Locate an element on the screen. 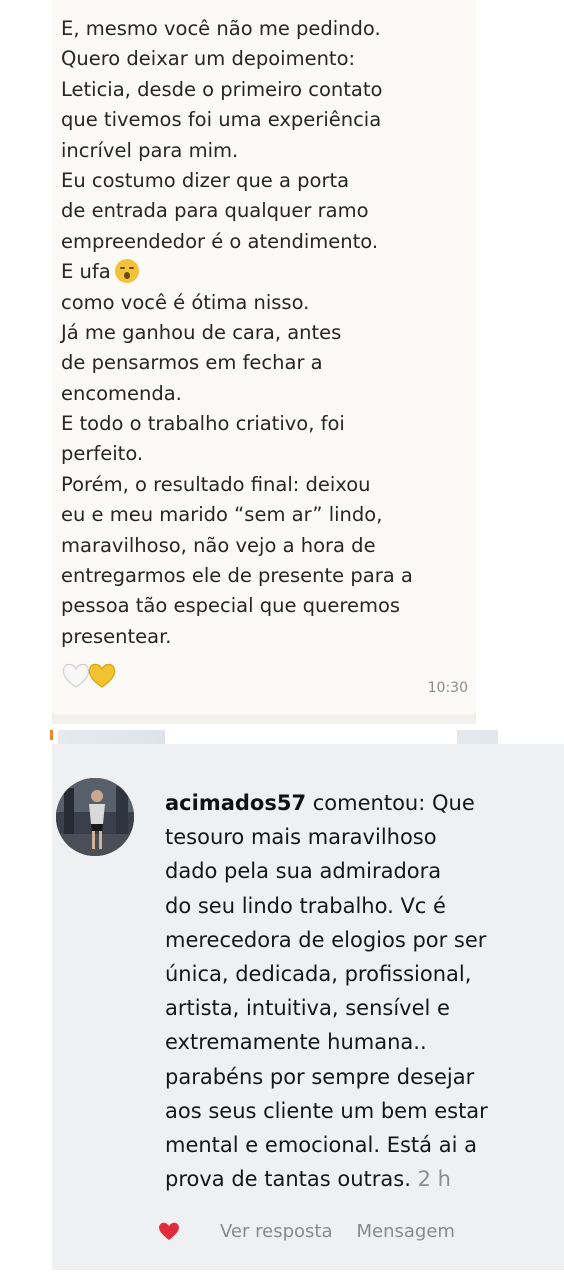 Image resolution: width=564 pixels, height=1278 pixels. message-line: Já me ganhou de cara, antes is located at coordinates (201, 332).